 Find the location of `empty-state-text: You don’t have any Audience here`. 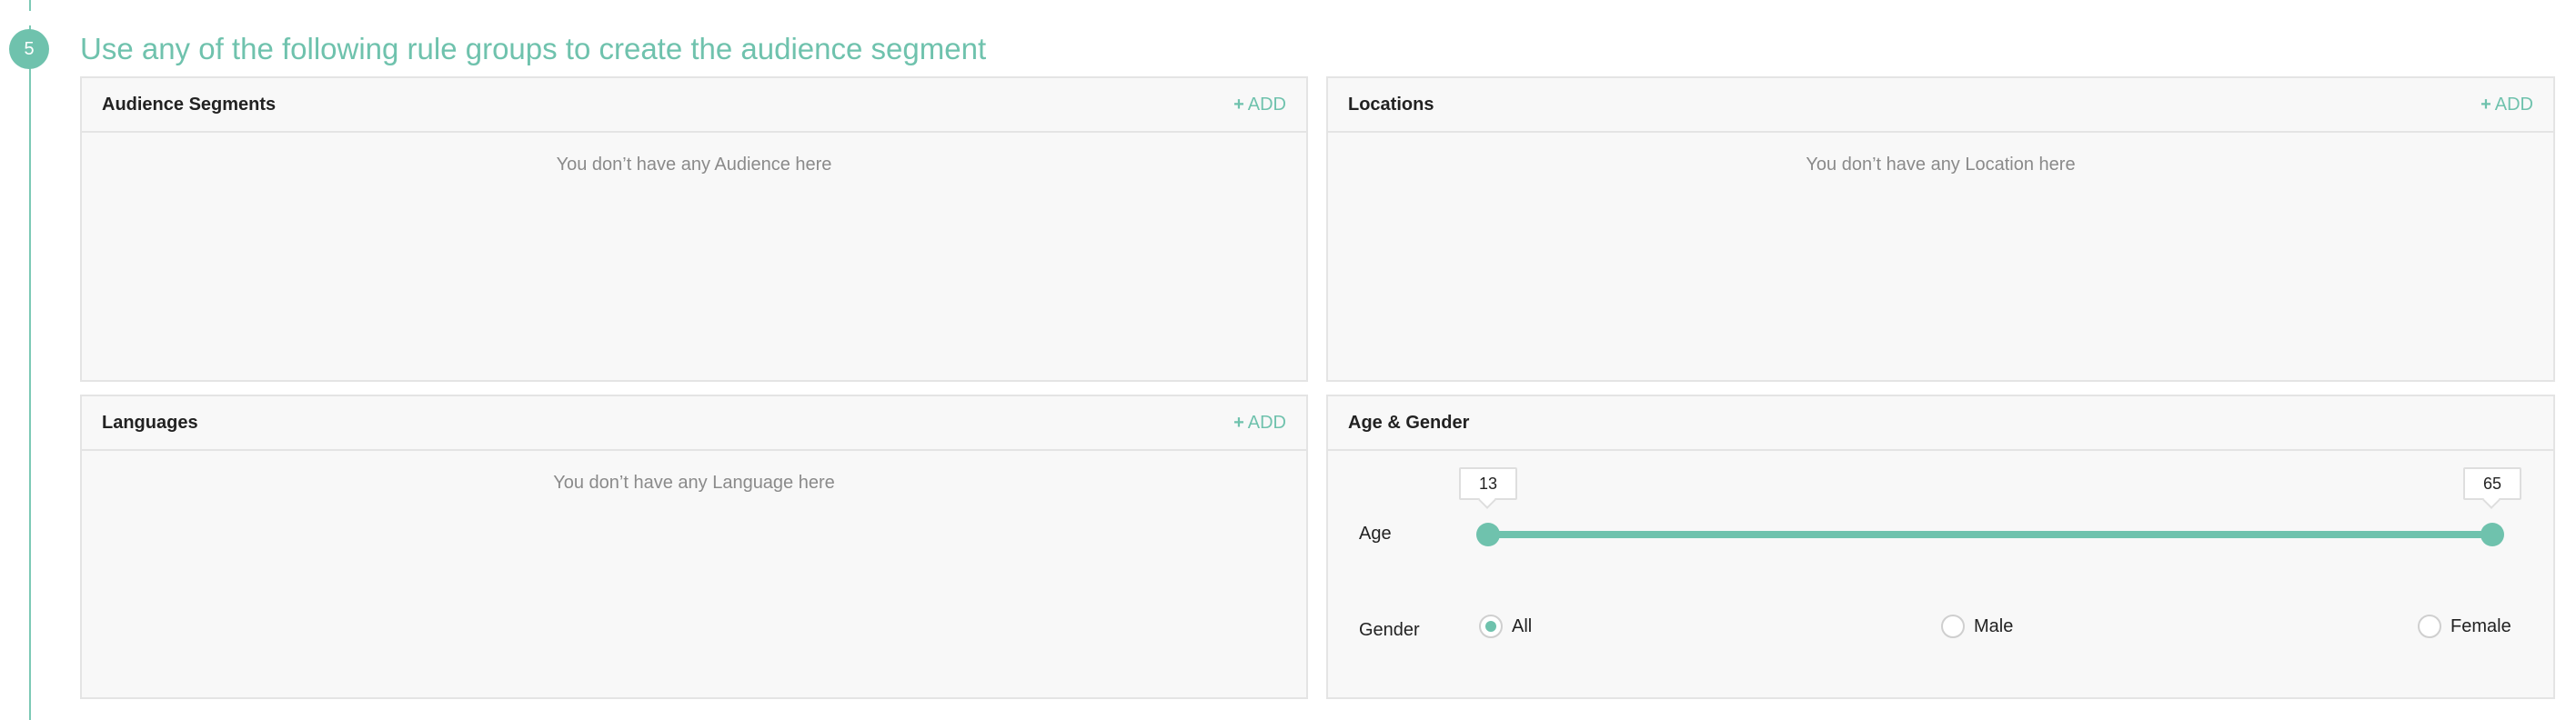

empty-state-text: You don’t have any Audience here is located at coordinates (694, 165).